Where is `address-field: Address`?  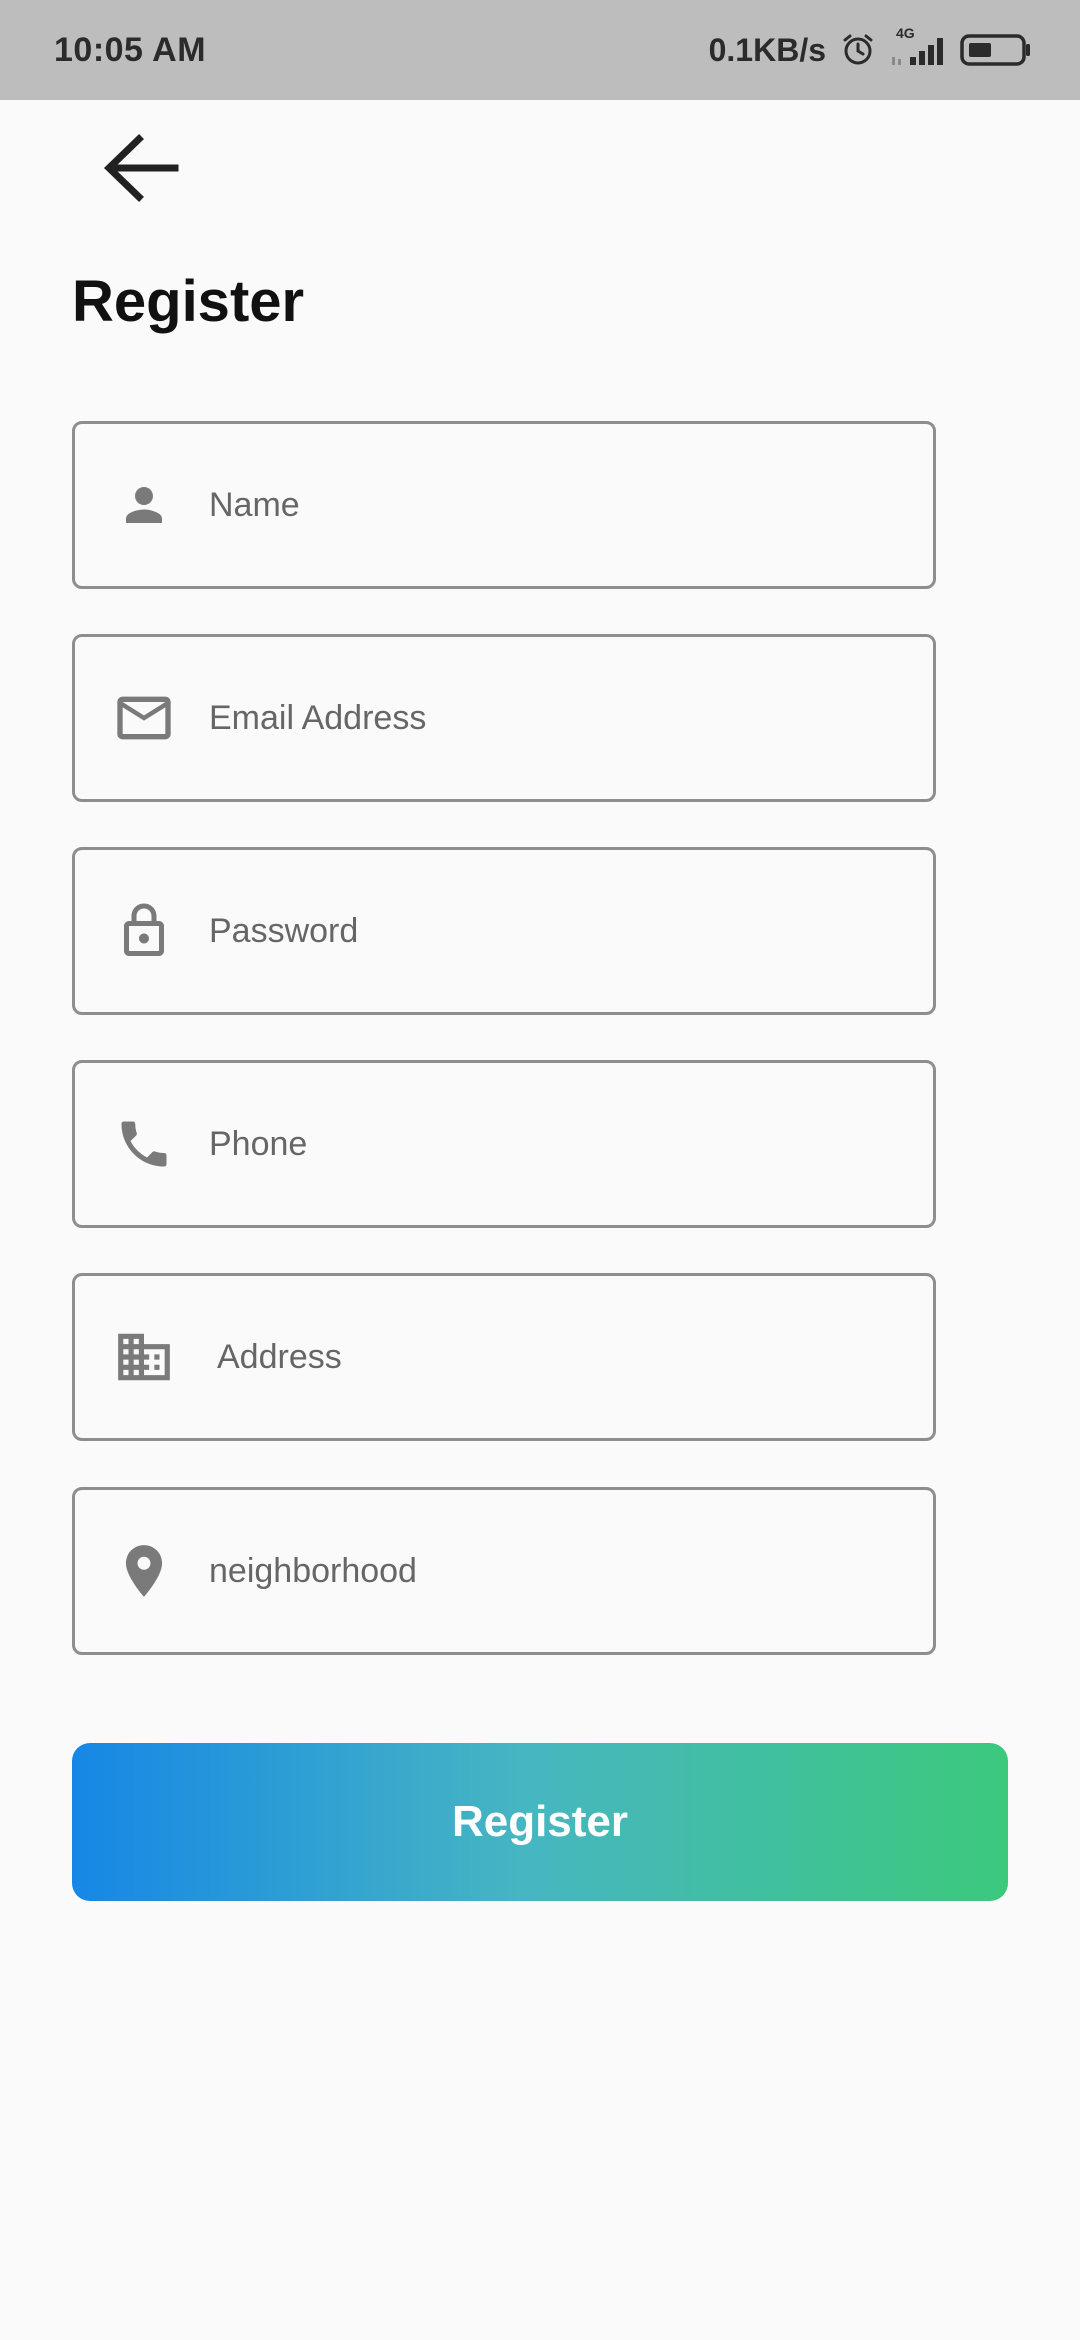
address-field: Address is located at coordinates (504, 1357).